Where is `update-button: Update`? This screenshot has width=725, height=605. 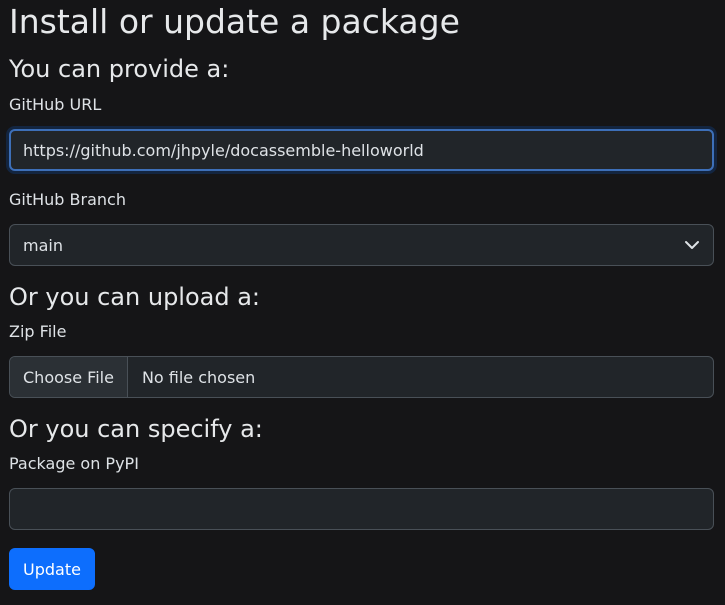
update-button: Update is located at coordinates (52, 569).